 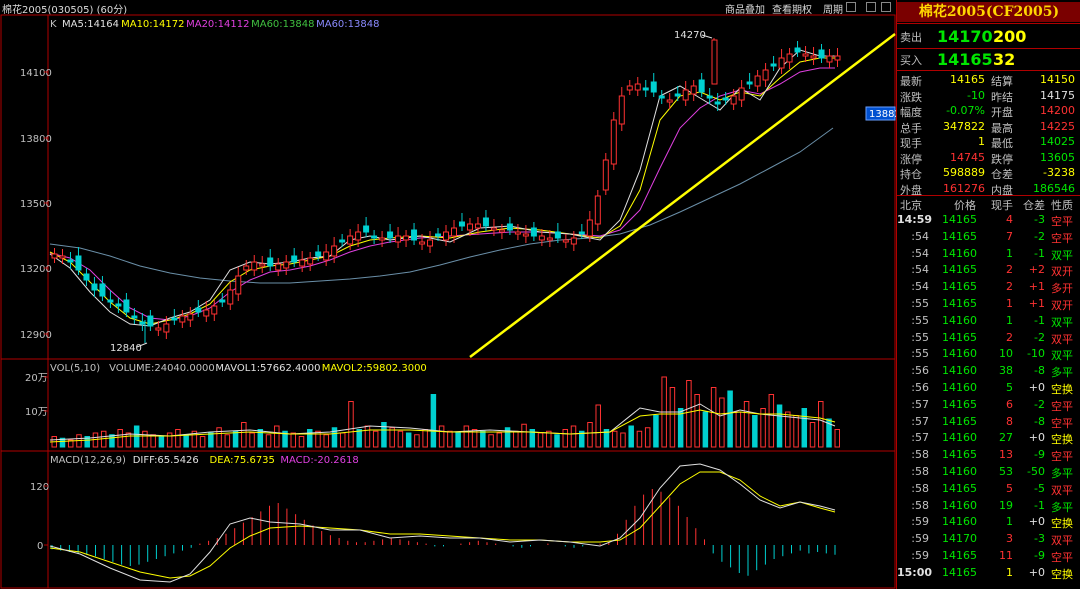 I want to click on dea-line, so click(x=442, y=525).